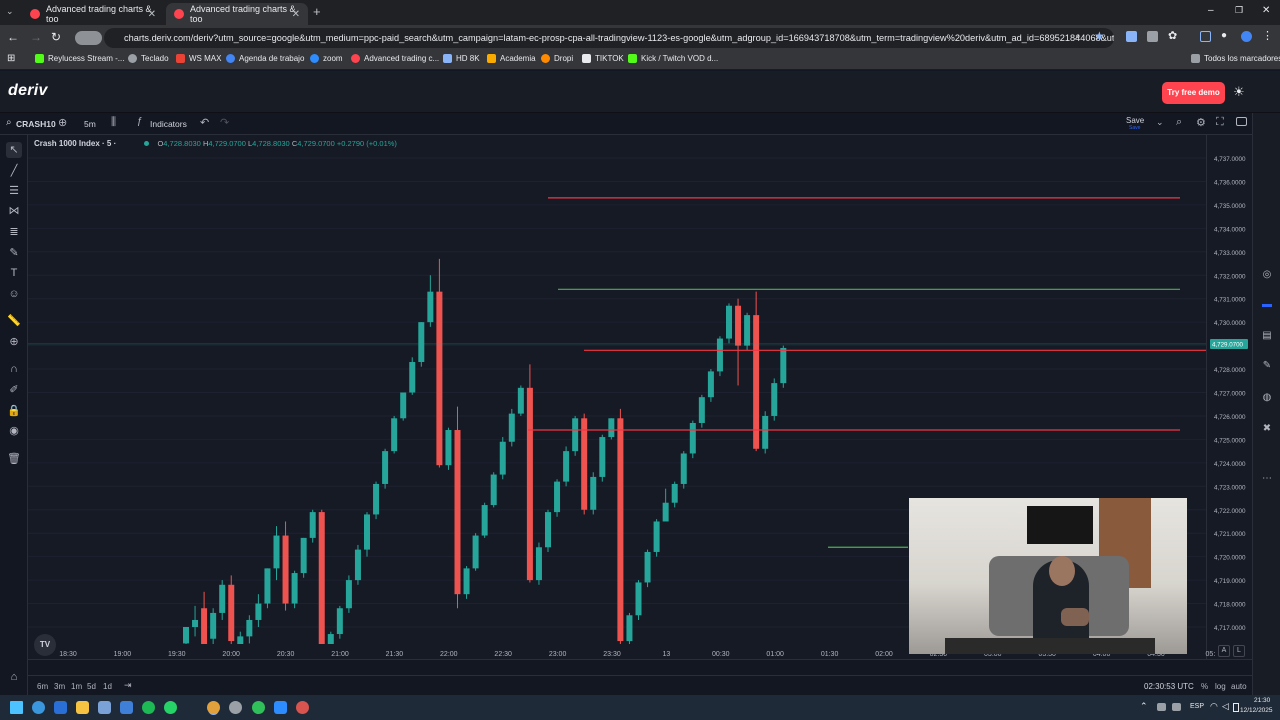 This screenshot has width=1280, height=720. What do you see at coordinates (14, 273) in the screenshot?
I see `text-tool-icon: T` at bounding box center [14, 273].